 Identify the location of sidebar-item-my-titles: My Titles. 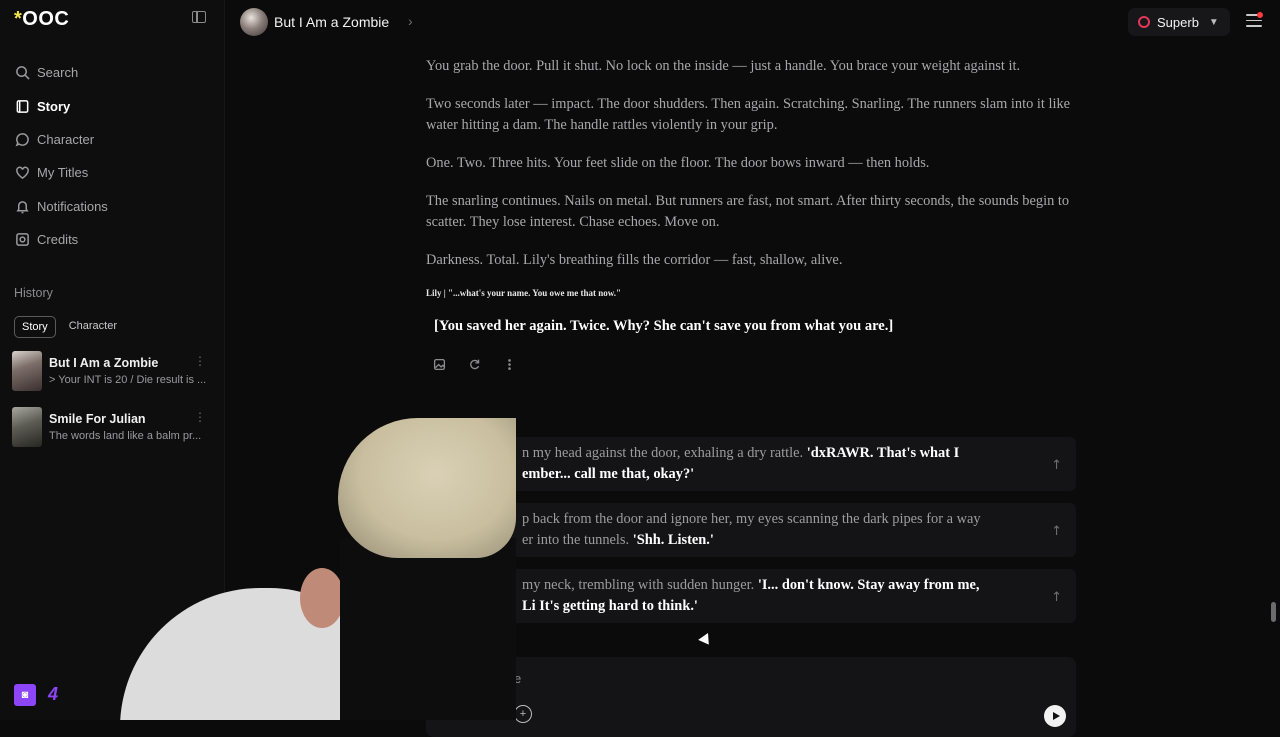
(112, 172).